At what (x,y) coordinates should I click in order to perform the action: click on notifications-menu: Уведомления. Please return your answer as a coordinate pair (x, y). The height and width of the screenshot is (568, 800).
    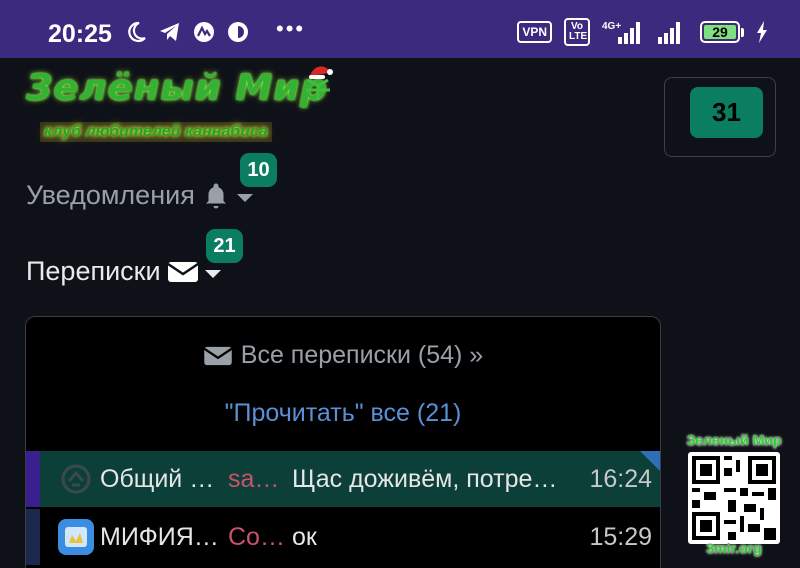
    Looking at the image, I should click on (139, 195).